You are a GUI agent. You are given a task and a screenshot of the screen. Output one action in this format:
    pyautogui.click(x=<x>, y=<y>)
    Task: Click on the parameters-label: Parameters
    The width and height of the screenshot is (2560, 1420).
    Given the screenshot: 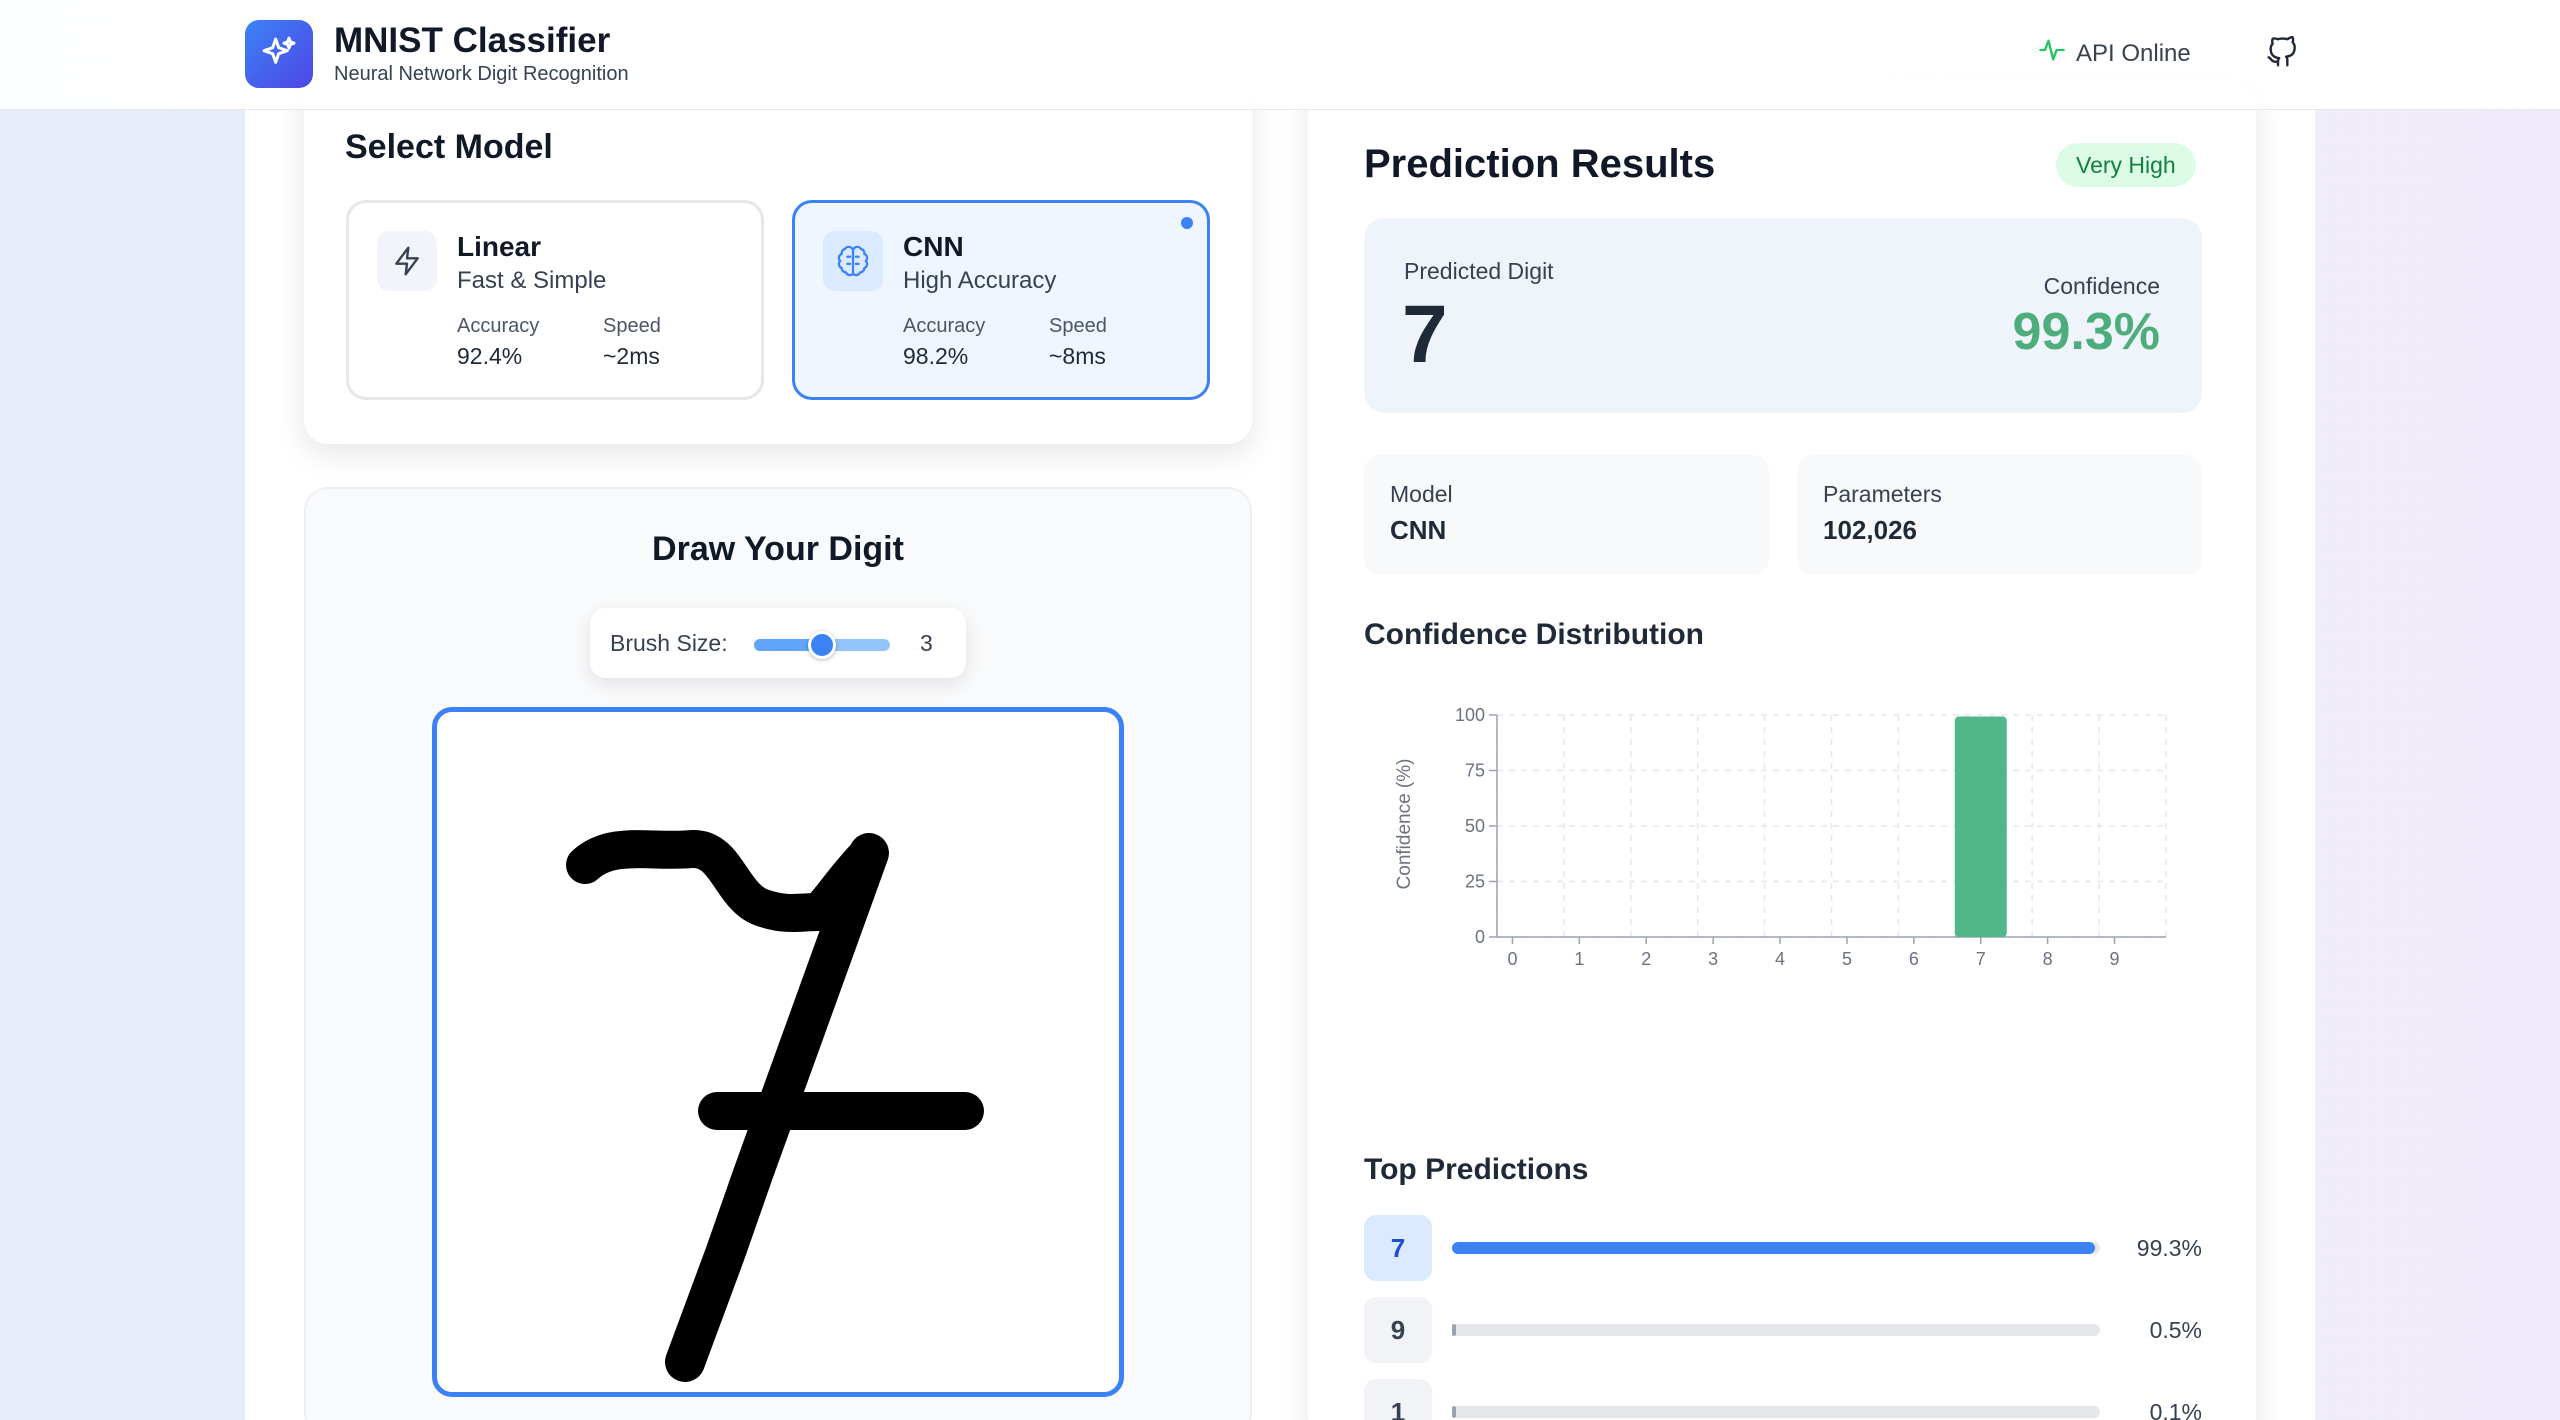 What is the action you would take?
    pyautogui.click(x=1882, y=494)
    